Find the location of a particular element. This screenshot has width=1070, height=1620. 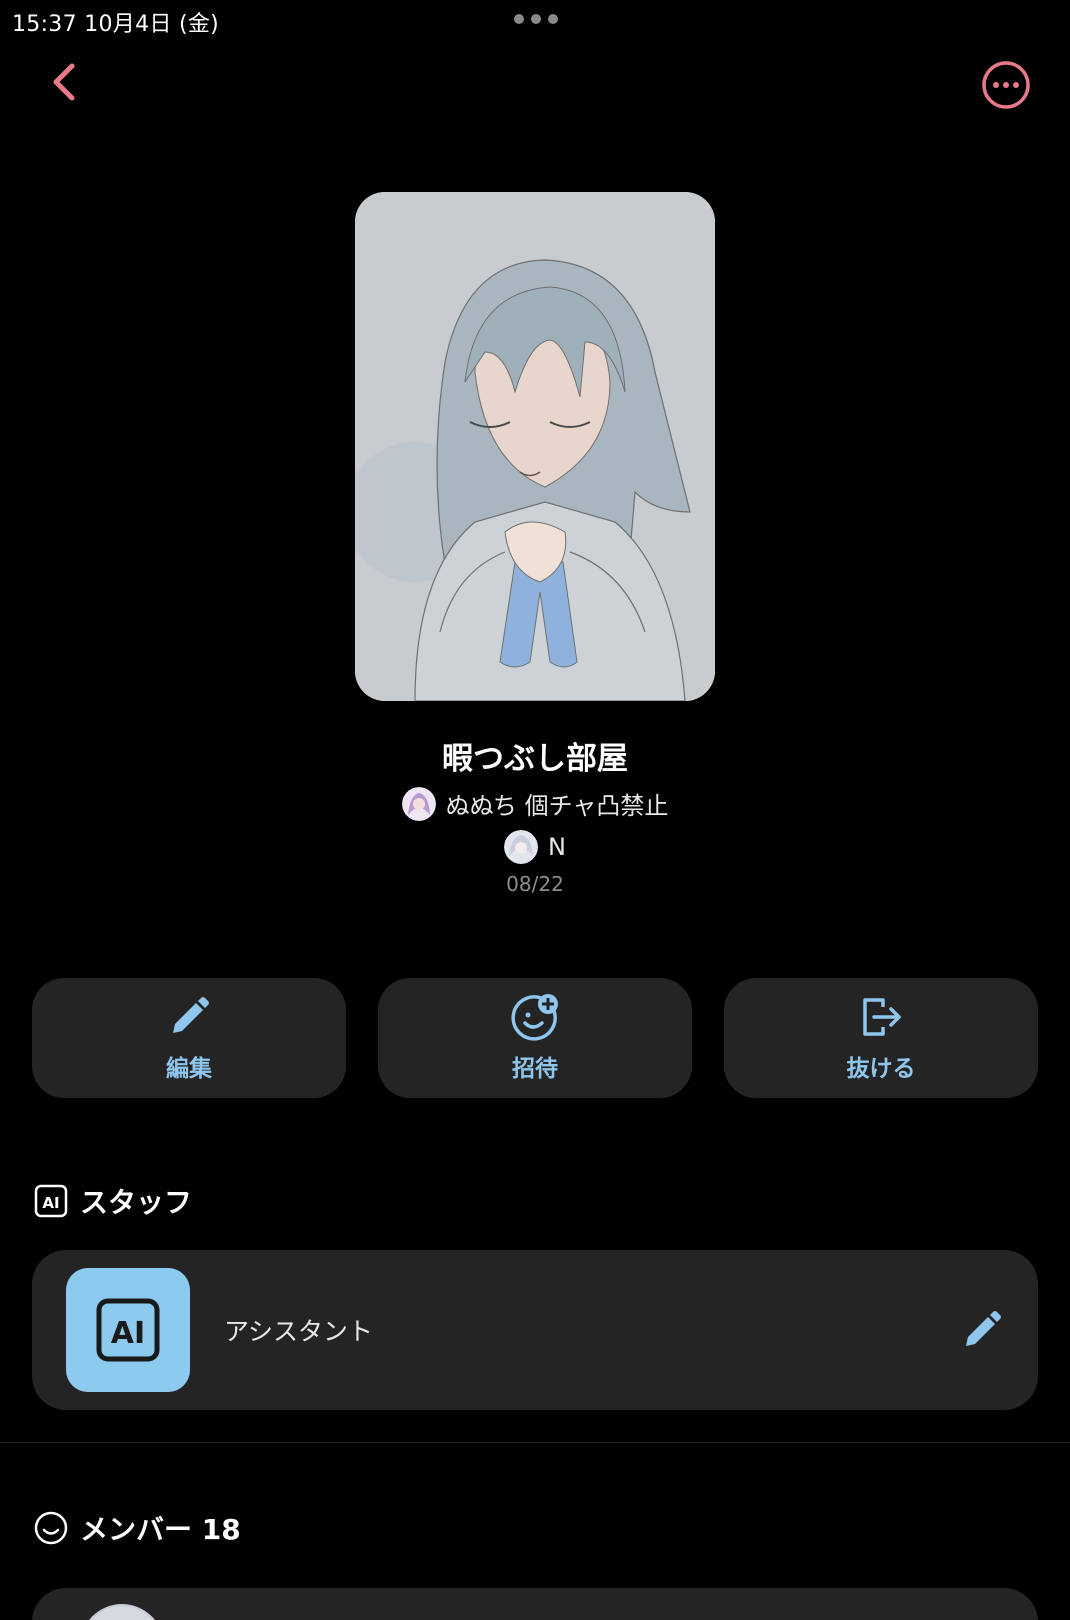

members-section-header: メンバー 18 is located at coordinates (137, 1528).